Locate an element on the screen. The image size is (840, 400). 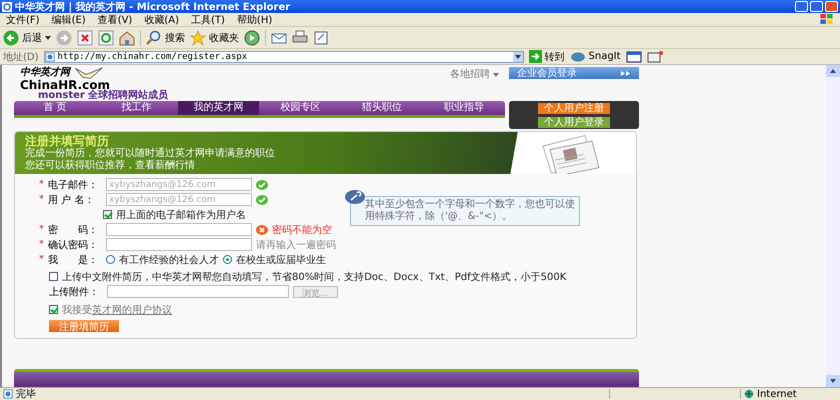
radio-label: 有工作经验的社会人才 is located at coordinates (169, 260).